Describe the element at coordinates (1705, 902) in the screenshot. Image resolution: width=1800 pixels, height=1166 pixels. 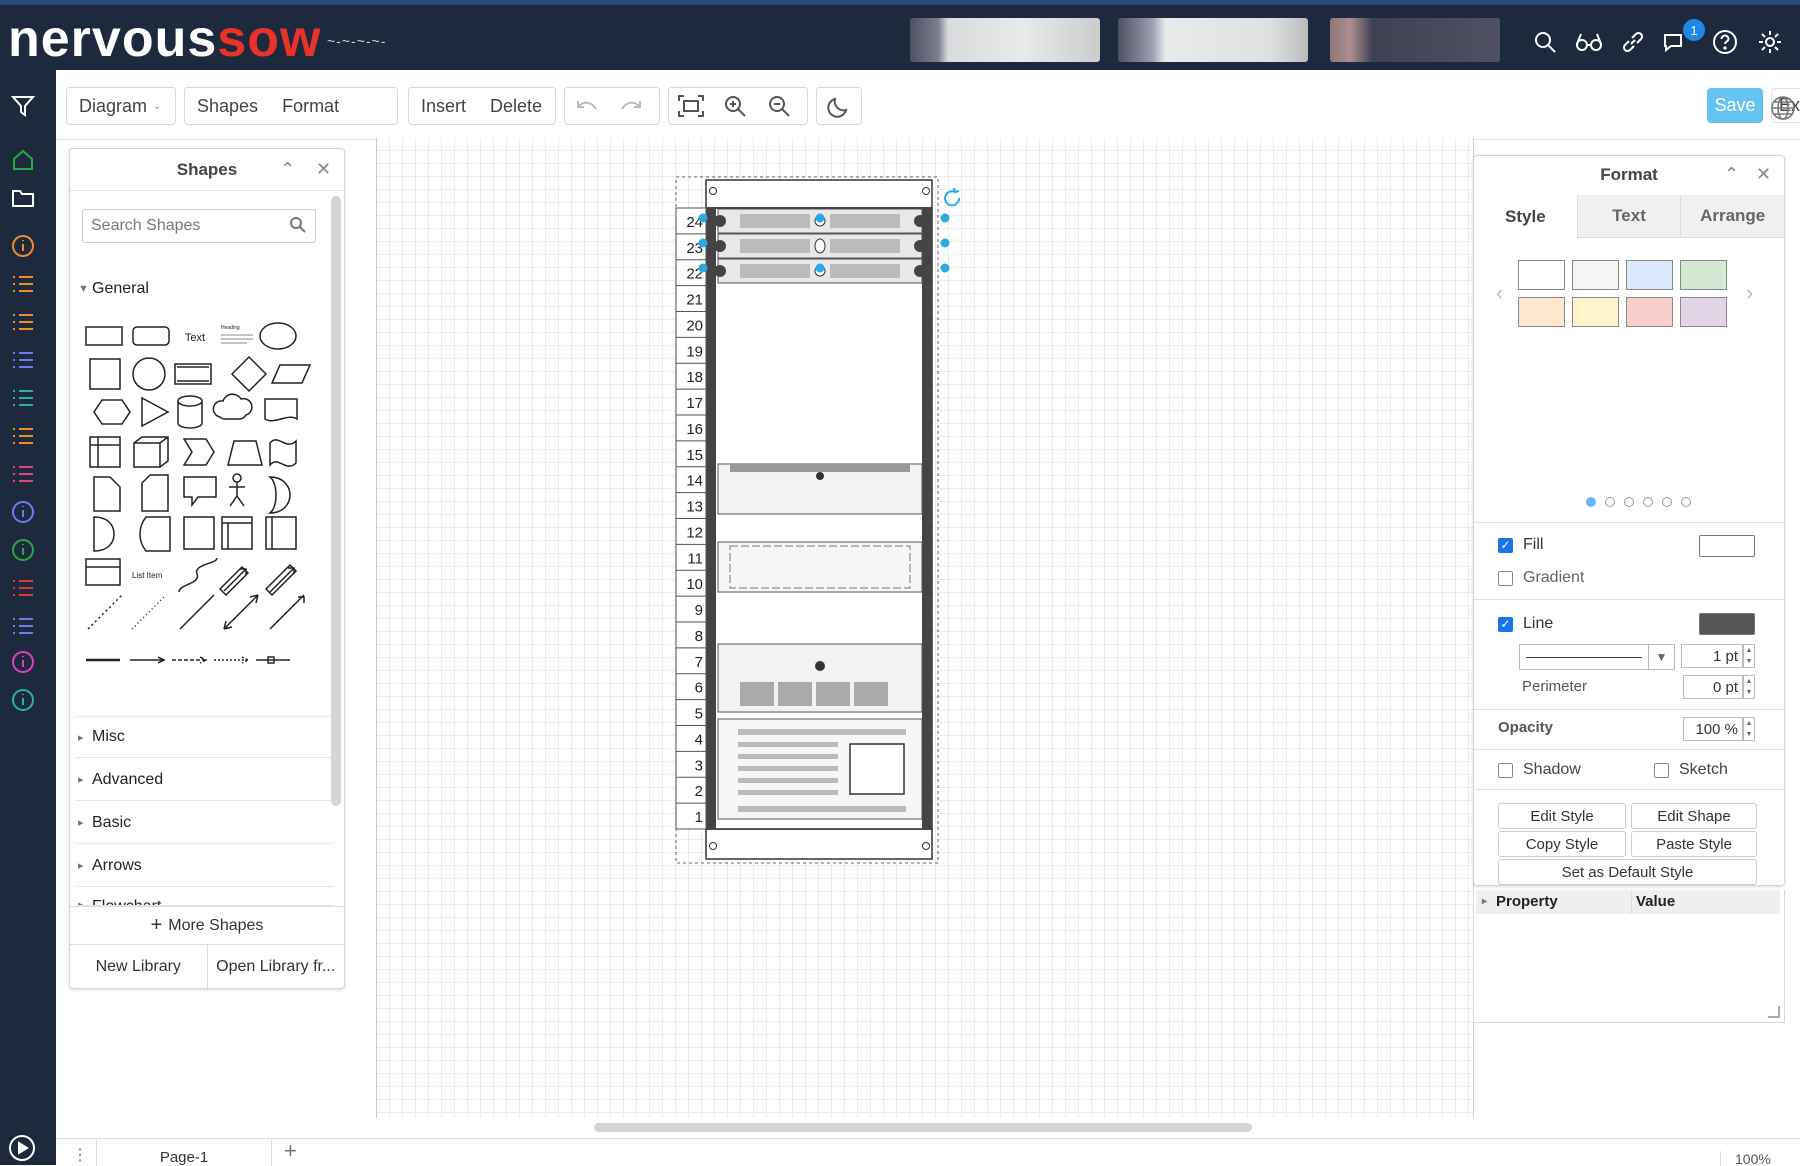
I see `value-column-header: Value` at that location.